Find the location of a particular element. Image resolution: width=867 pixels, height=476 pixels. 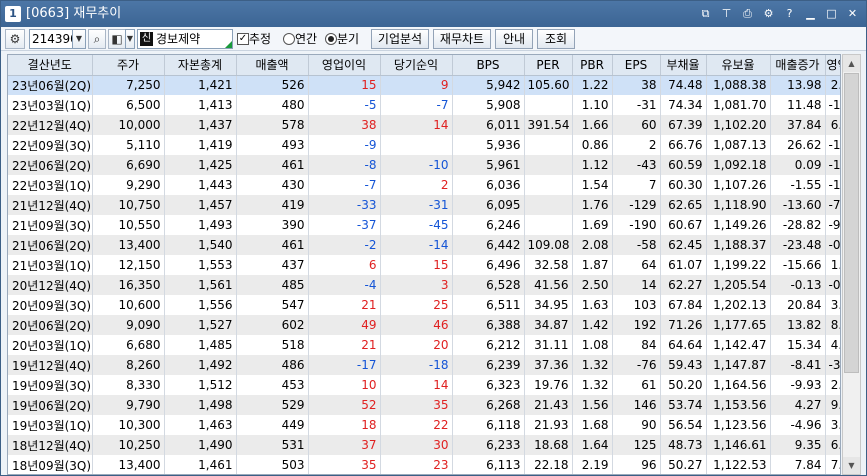

cell-net-income: -14 is located at coordinates (416, 245).